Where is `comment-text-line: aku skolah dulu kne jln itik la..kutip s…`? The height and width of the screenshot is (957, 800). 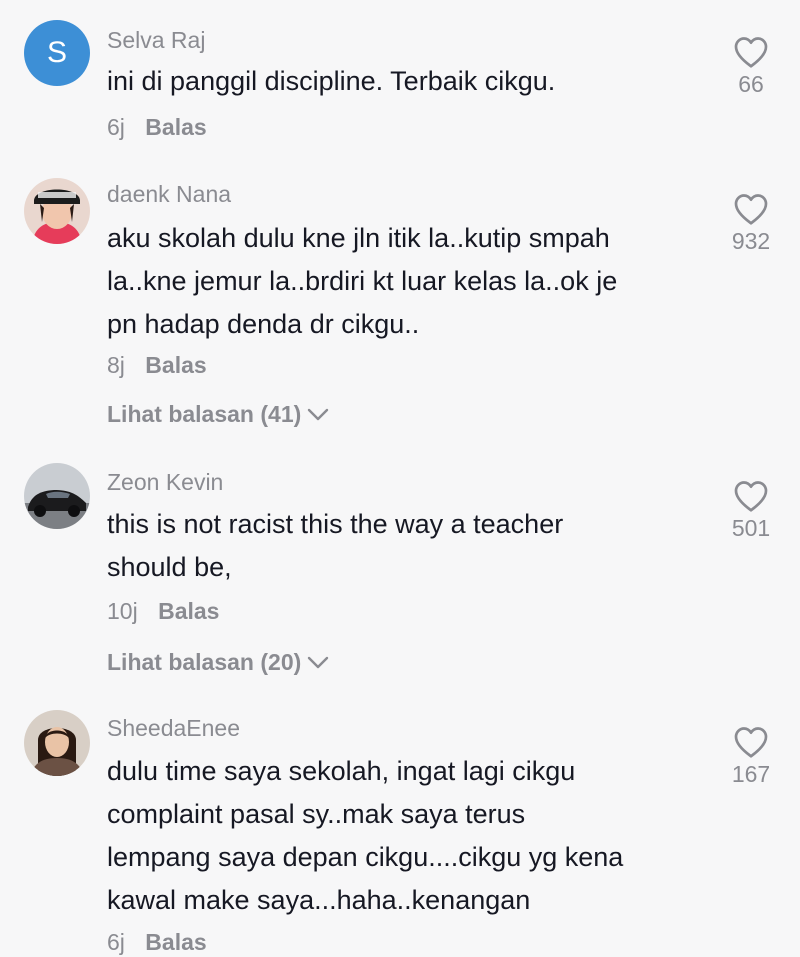
comment-text-line: aku skolah dulu kne jln itik la..kutip s… is located at coordinates (358, 238).